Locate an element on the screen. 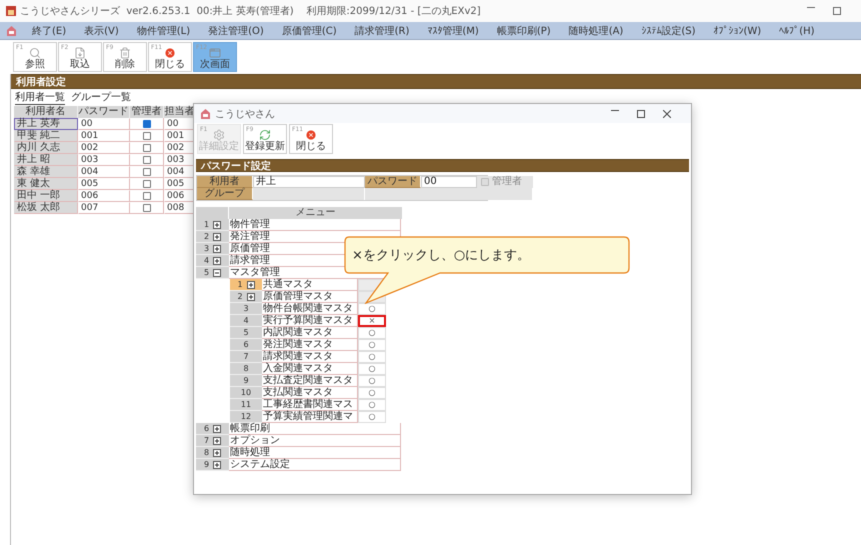 The image size is (861, 545). menu-item: 終了(E) is located at coordinates (49, 31).